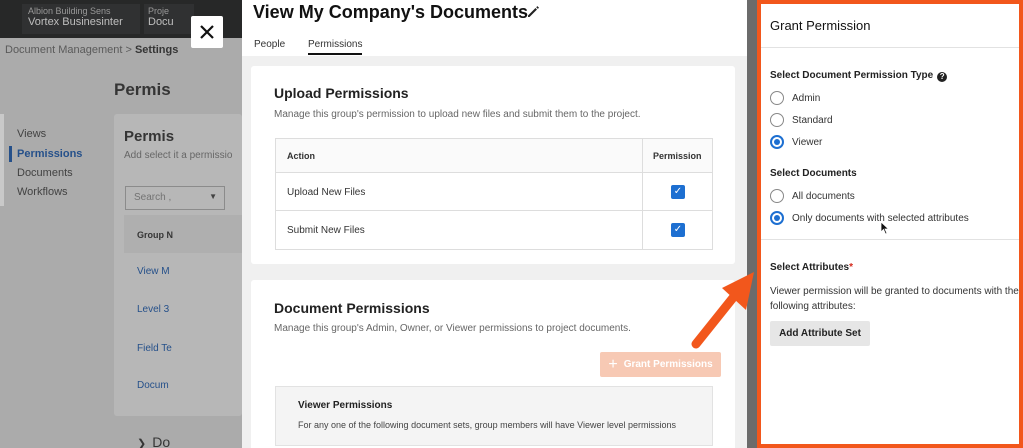 The image size is (1023, 448). I want to click on select-documents-label: Select Documents, so click(813, 173).